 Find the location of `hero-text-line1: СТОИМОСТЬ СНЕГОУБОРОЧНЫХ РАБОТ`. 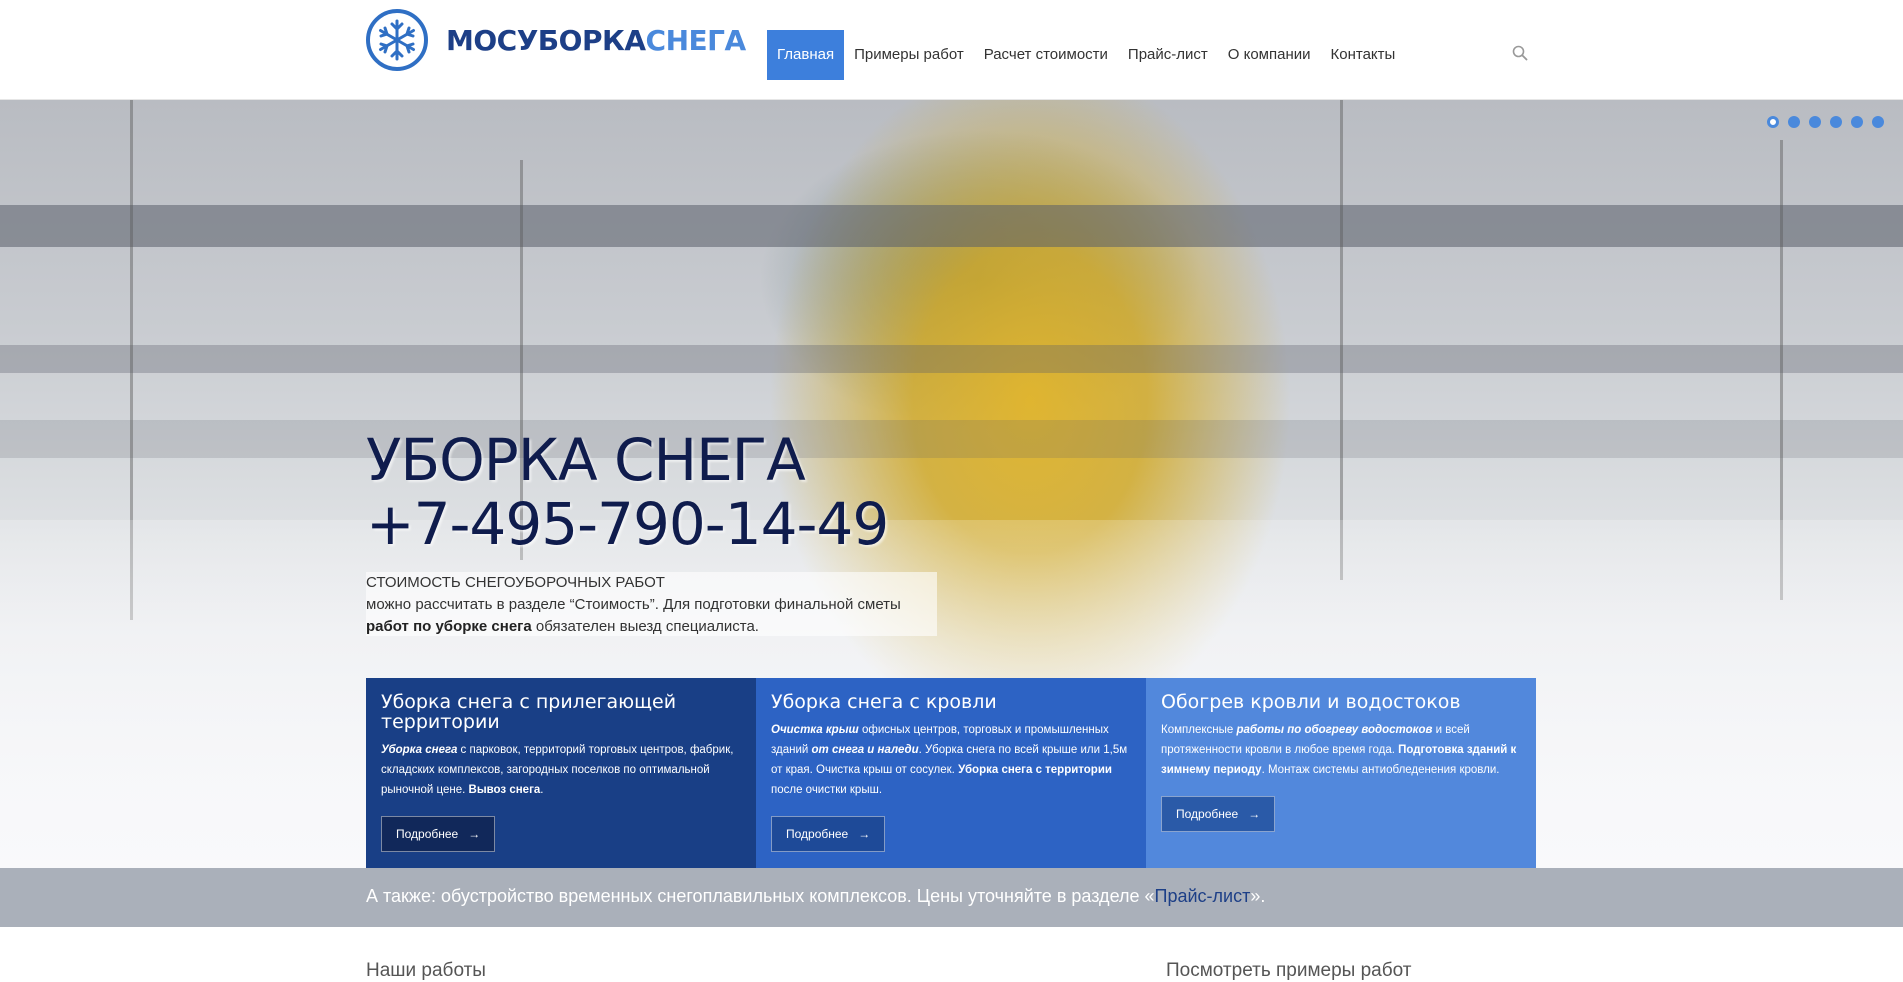

hero-text-line1: СТОИМОСТЬ СНЕГОУБОРОЧНЫХ РАБОТ is located at coordinates (515, 582).